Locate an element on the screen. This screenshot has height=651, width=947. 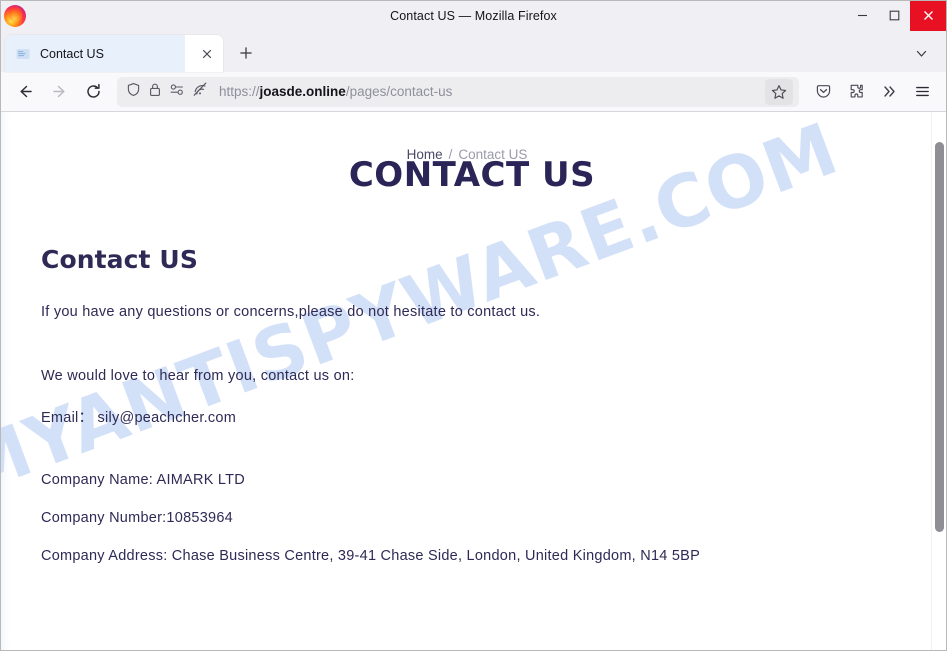
site-favicon-icon is located at coordinates (23, 54).